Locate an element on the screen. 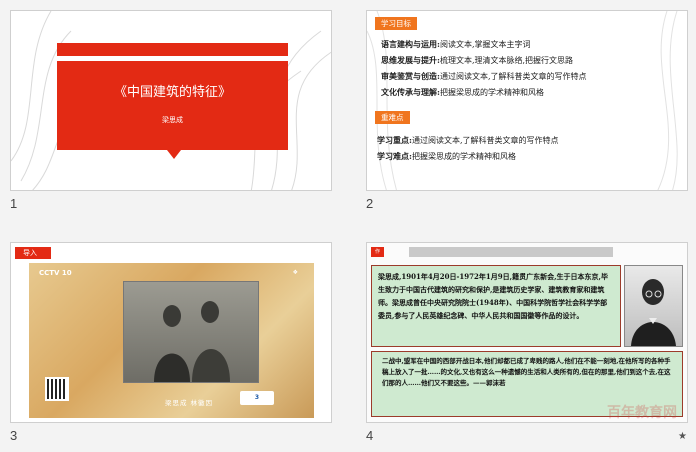 This screenshot has width=696, height=452. video-frame: CCTV 10 ❖ 梁思成 林徽因 3 is located at coordinates (171, 340).